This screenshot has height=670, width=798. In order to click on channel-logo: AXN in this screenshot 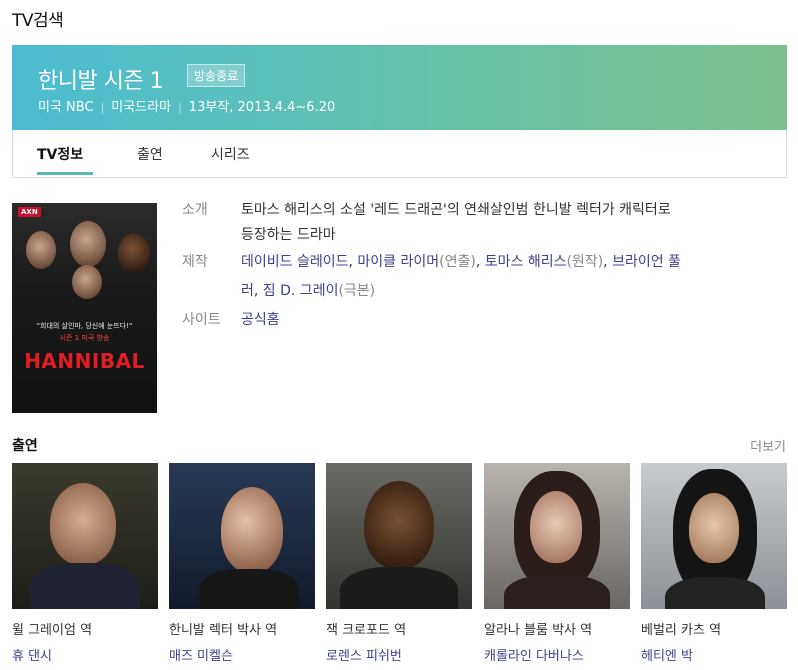, I will do `click(29, 212)`.